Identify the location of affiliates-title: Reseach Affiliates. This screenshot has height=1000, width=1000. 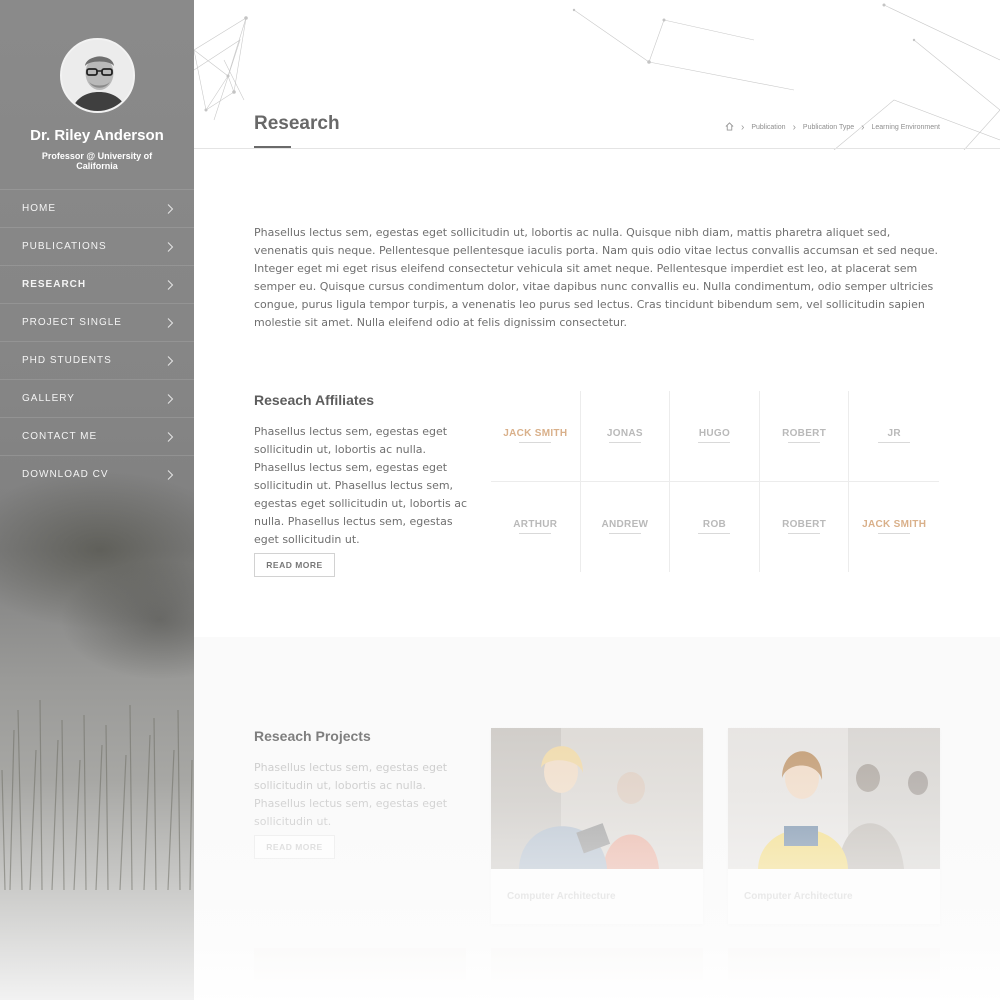
(314, 400).